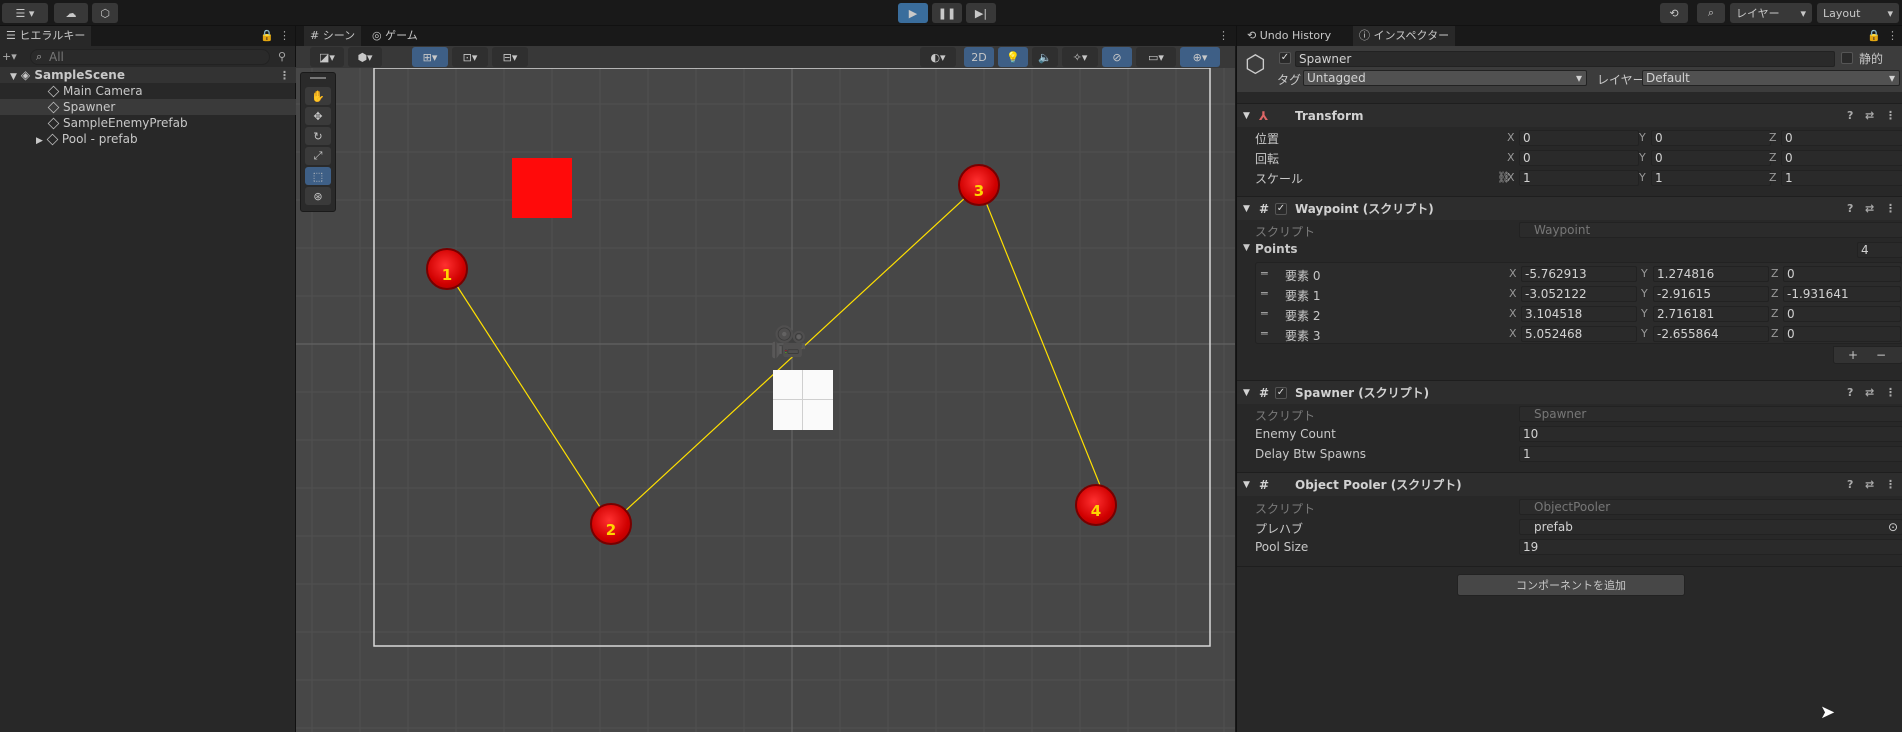 Image resolution: width=1902 pixels, height=732 pixels. What do you see at coordinates (46, 36) in the screenshot?
I see `tab-hierarchy: ☰ ヒエラルキー` at bounding box center [46, 36].